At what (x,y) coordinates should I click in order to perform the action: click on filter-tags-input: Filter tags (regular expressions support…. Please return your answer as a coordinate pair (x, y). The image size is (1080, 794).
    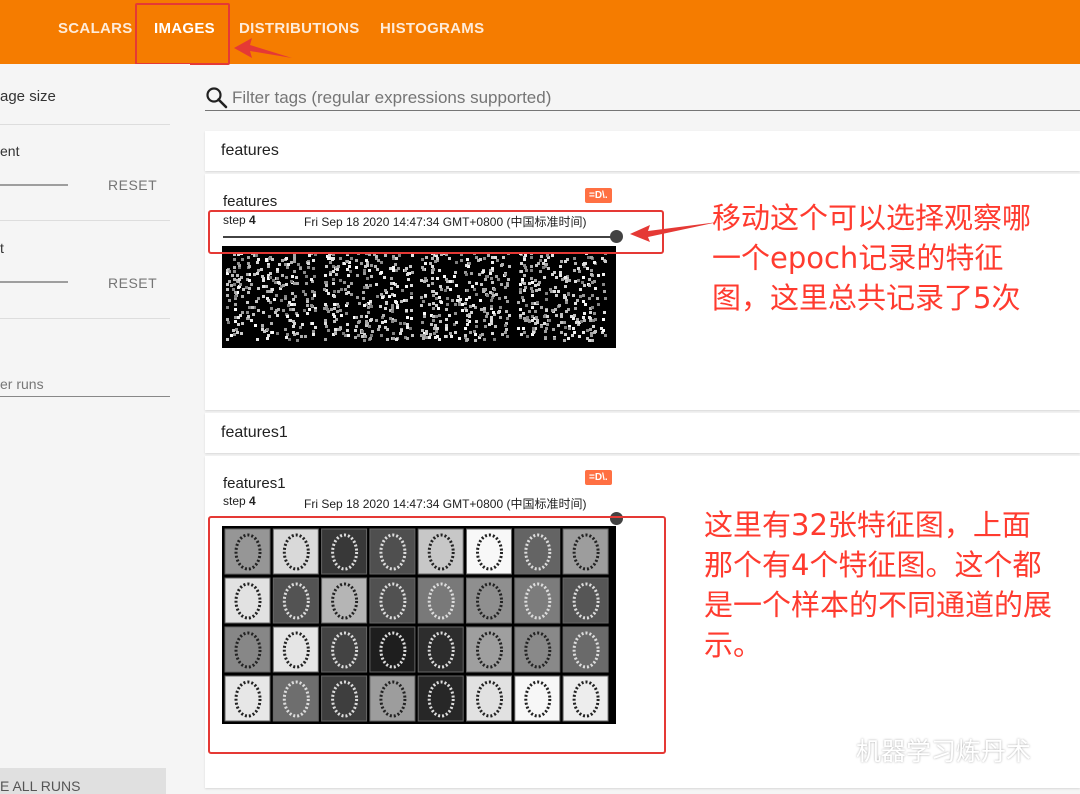
    Looking at the image, I should click on (391, 98).